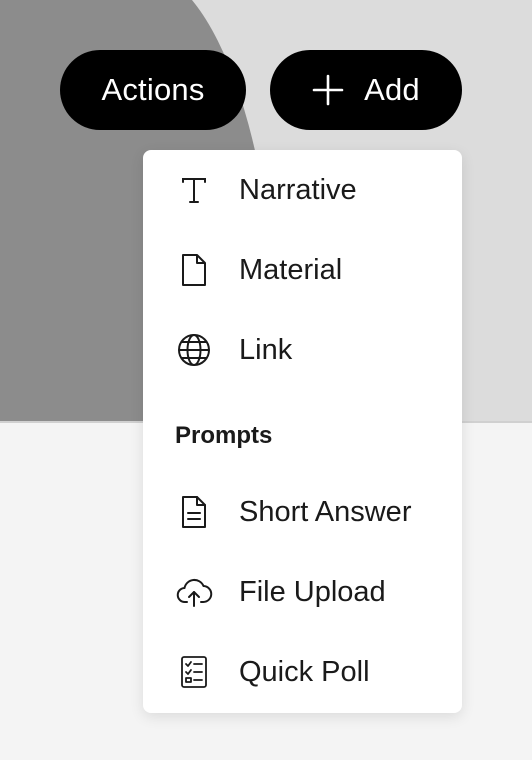  I want to click on document-lines-icon, so click(194, 512).